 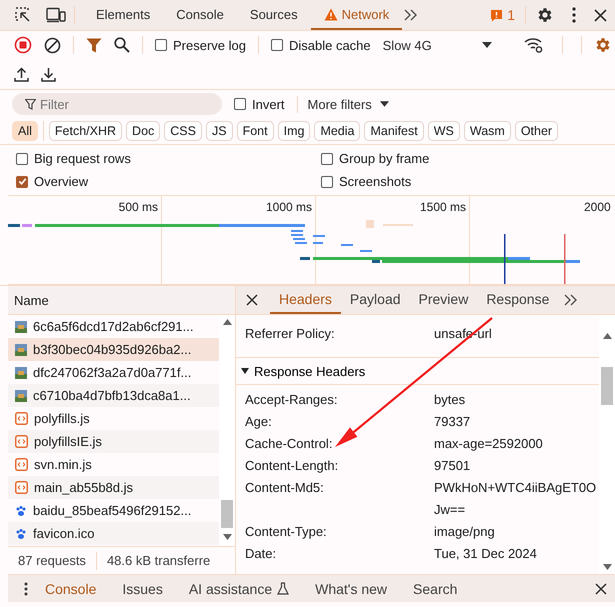 I want to click on type-filter-chip: Img, so click(x=294, y=131).